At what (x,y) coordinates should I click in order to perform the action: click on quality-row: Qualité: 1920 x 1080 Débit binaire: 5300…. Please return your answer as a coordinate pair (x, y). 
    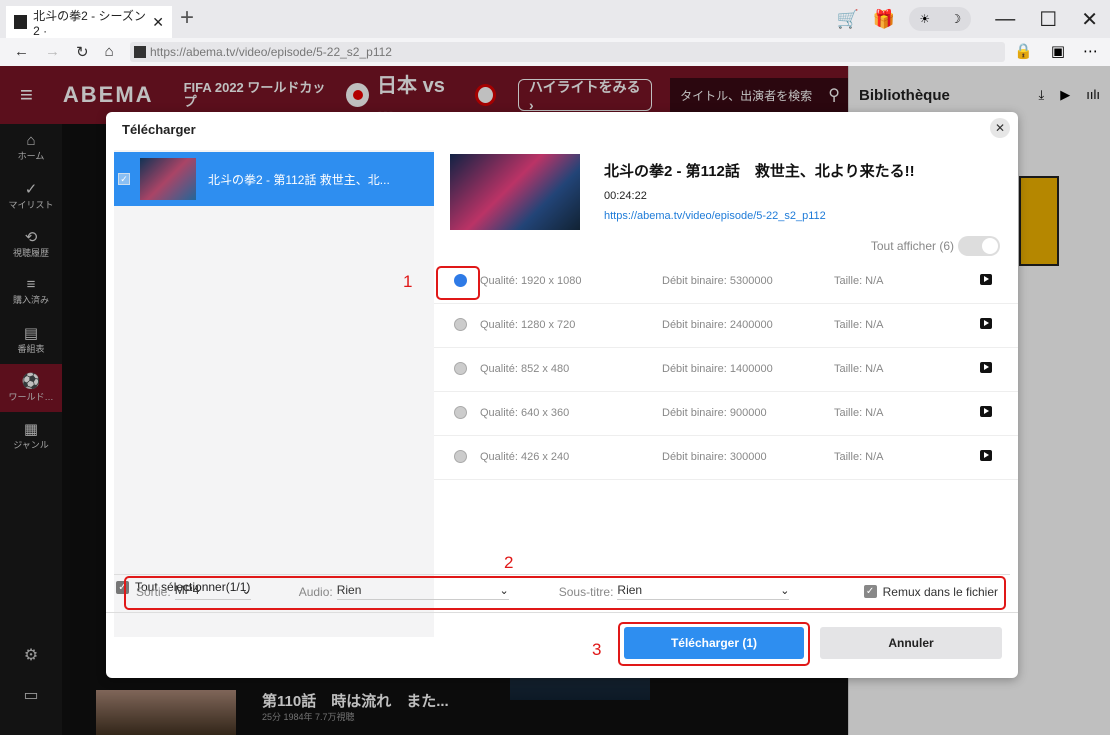
    Looking at the image, I should click on (726, 282).